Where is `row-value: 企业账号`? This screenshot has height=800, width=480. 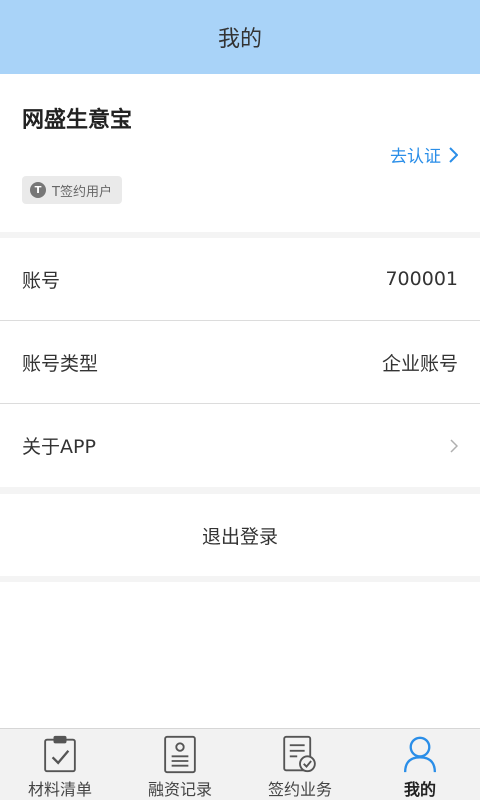 row-value: 企业账号 is located at coordinates (419, 363).